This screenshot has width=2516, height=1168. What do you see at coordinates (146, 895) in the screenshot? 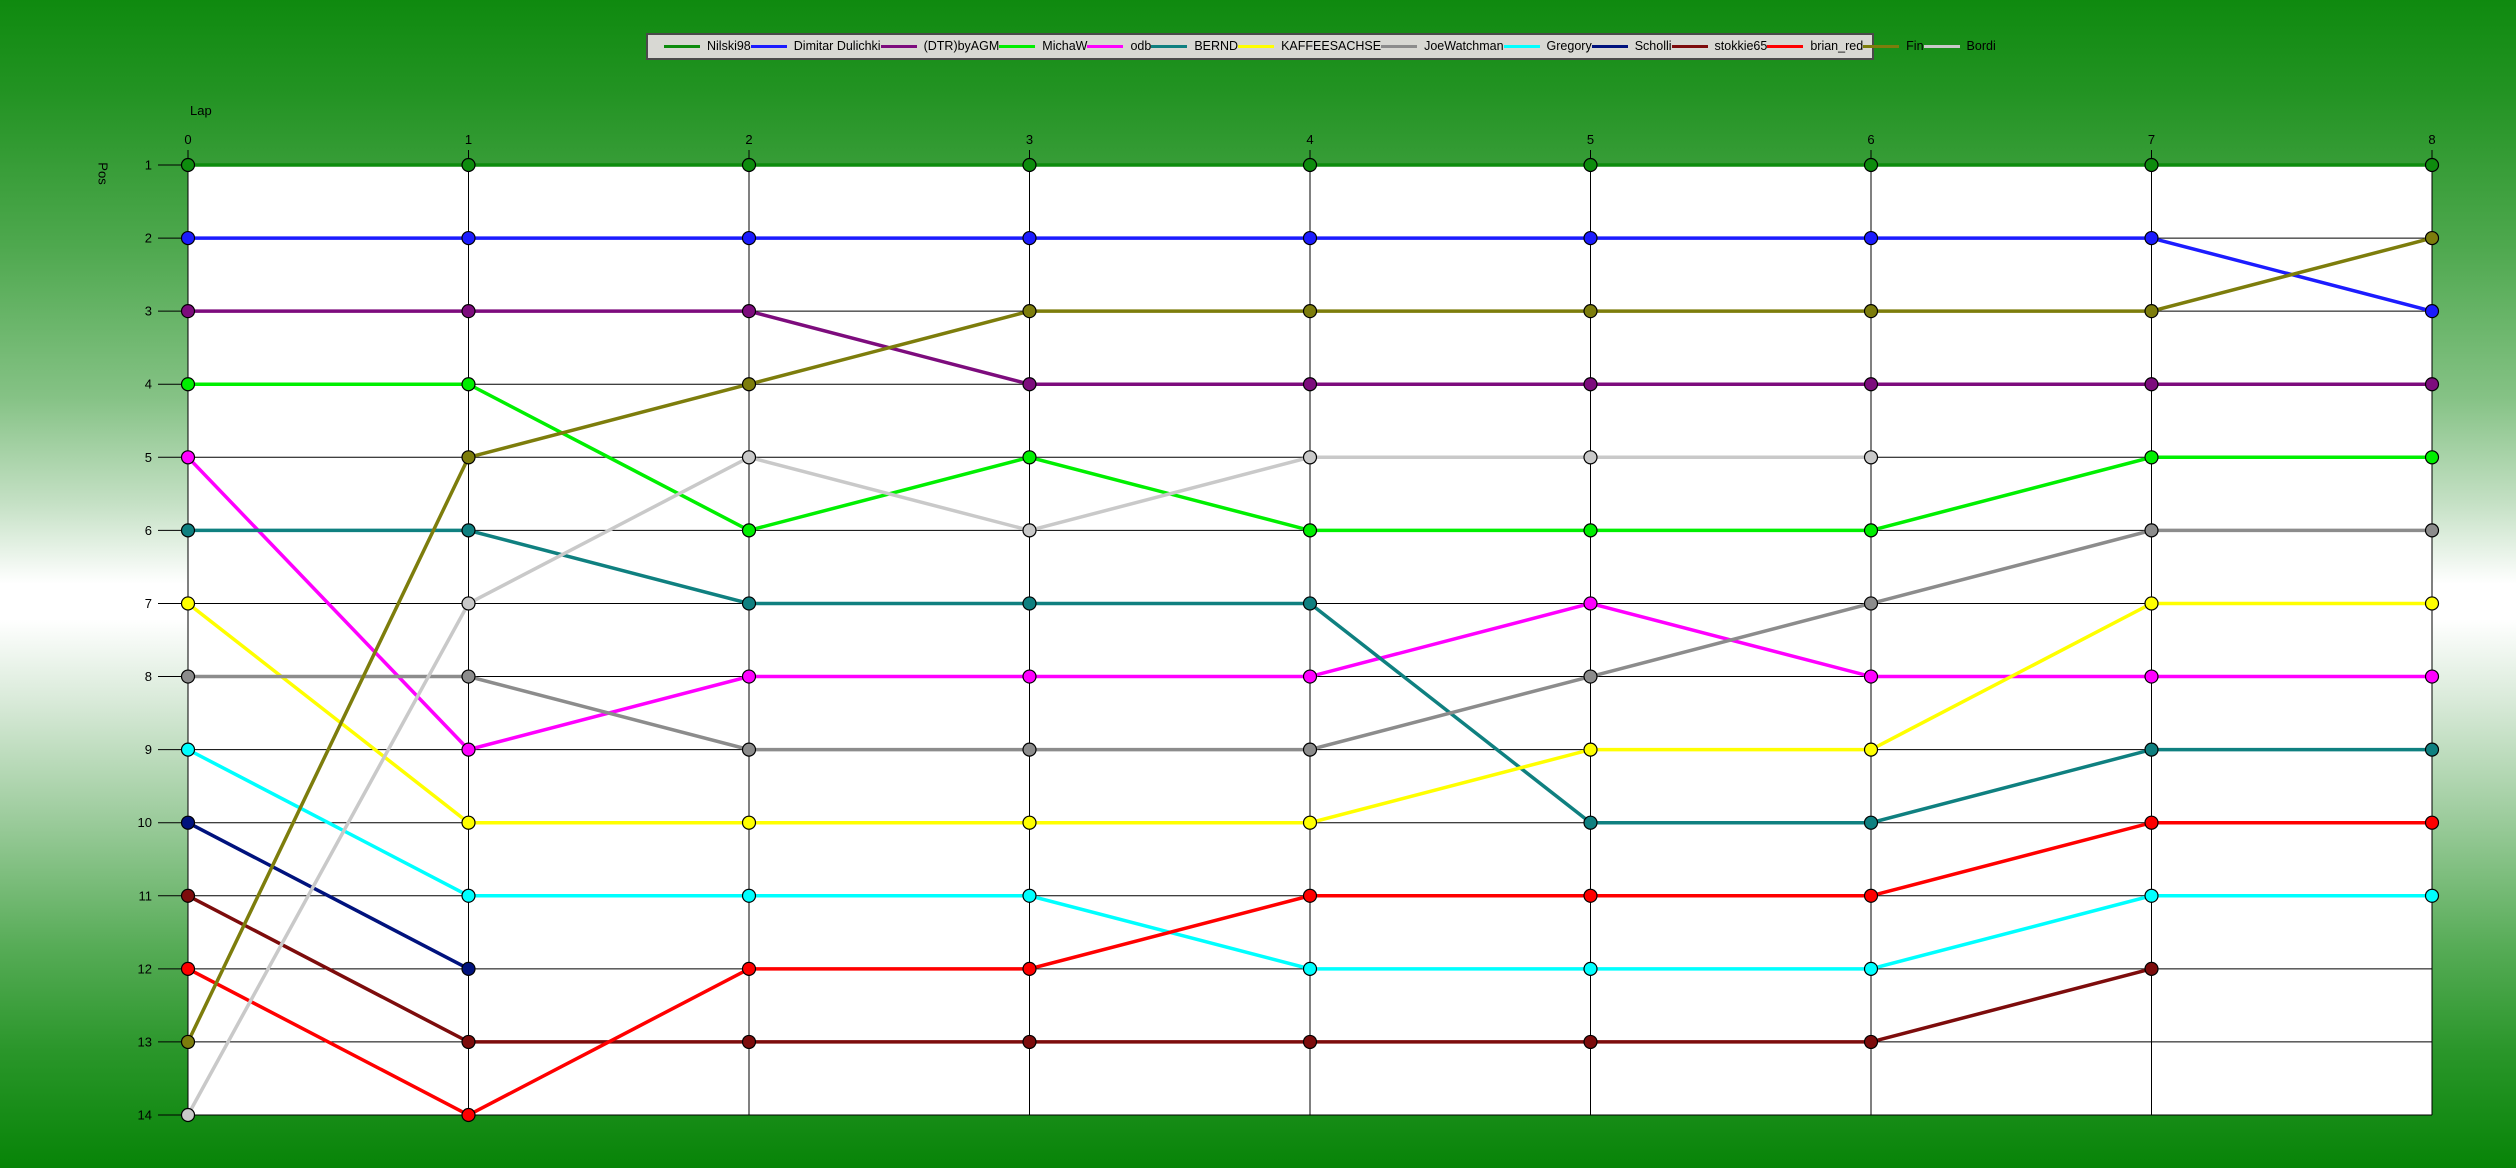
I see `y-tick-label: 11` at bounding box center [146, 895].